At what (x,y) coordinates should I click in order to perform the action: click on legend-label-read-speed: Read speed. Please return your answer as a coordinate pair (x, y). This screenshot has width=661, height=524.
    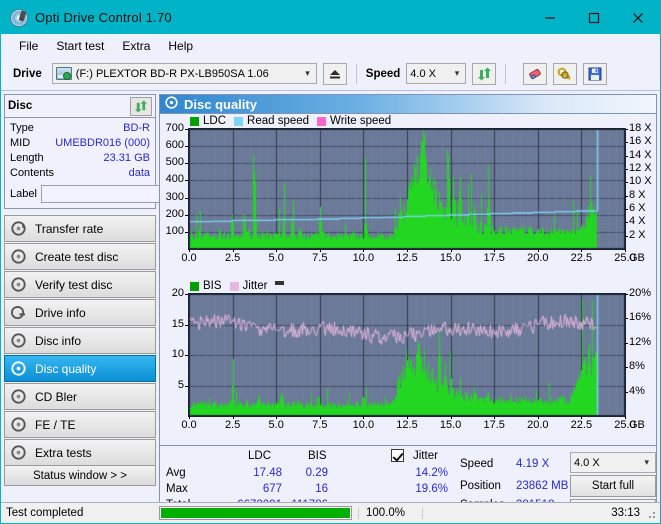
    Looking at the image, I should click on (278, 121).